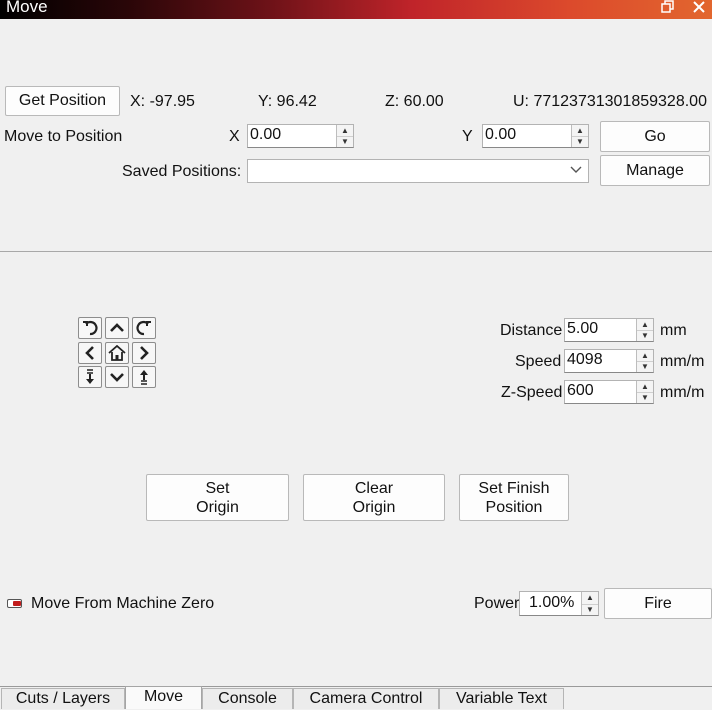 Image resolution: width=712 pixels, height=710 pixels. Describe the element at coordinates (668, 8) in the screenshot. I see `restore-window-icon` at that location.